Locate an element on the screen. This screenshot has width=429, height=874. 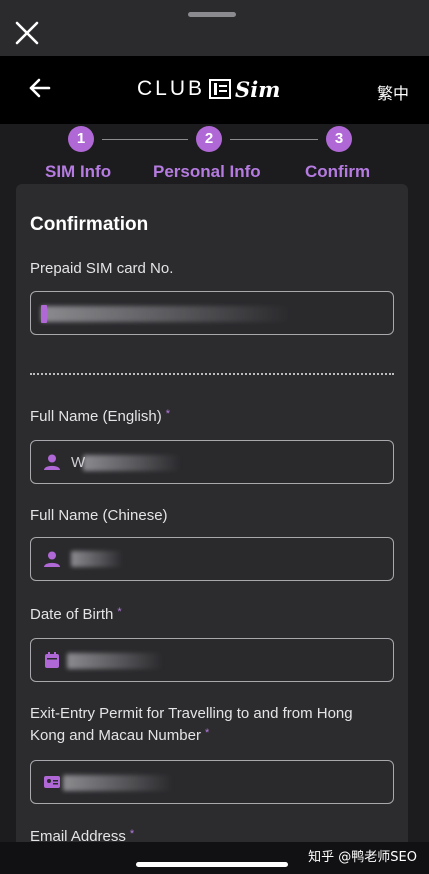
step-2-indicator: 2 is located at coordinates (209, 139).